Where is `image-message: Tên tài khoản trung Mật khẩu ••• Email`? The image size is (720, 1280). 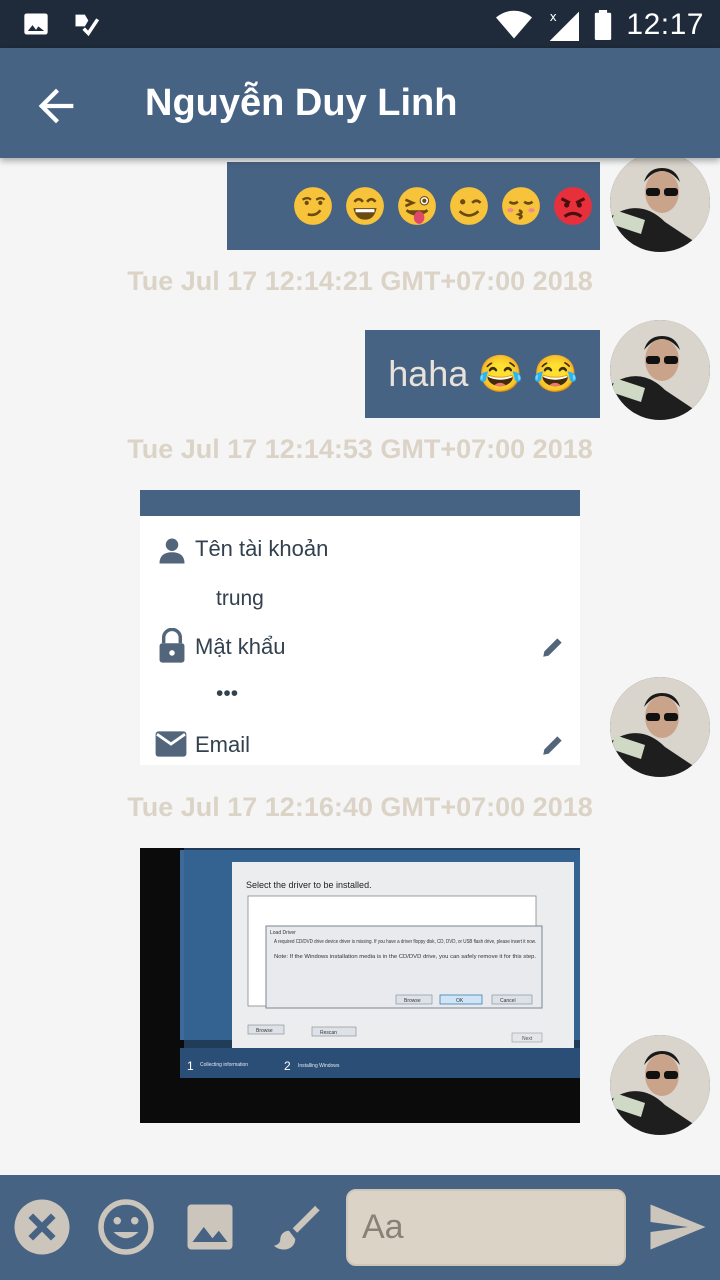
image-message: Tên tài khoản trung Mật khẩu ••• Email is located at coordinates (360, 627).